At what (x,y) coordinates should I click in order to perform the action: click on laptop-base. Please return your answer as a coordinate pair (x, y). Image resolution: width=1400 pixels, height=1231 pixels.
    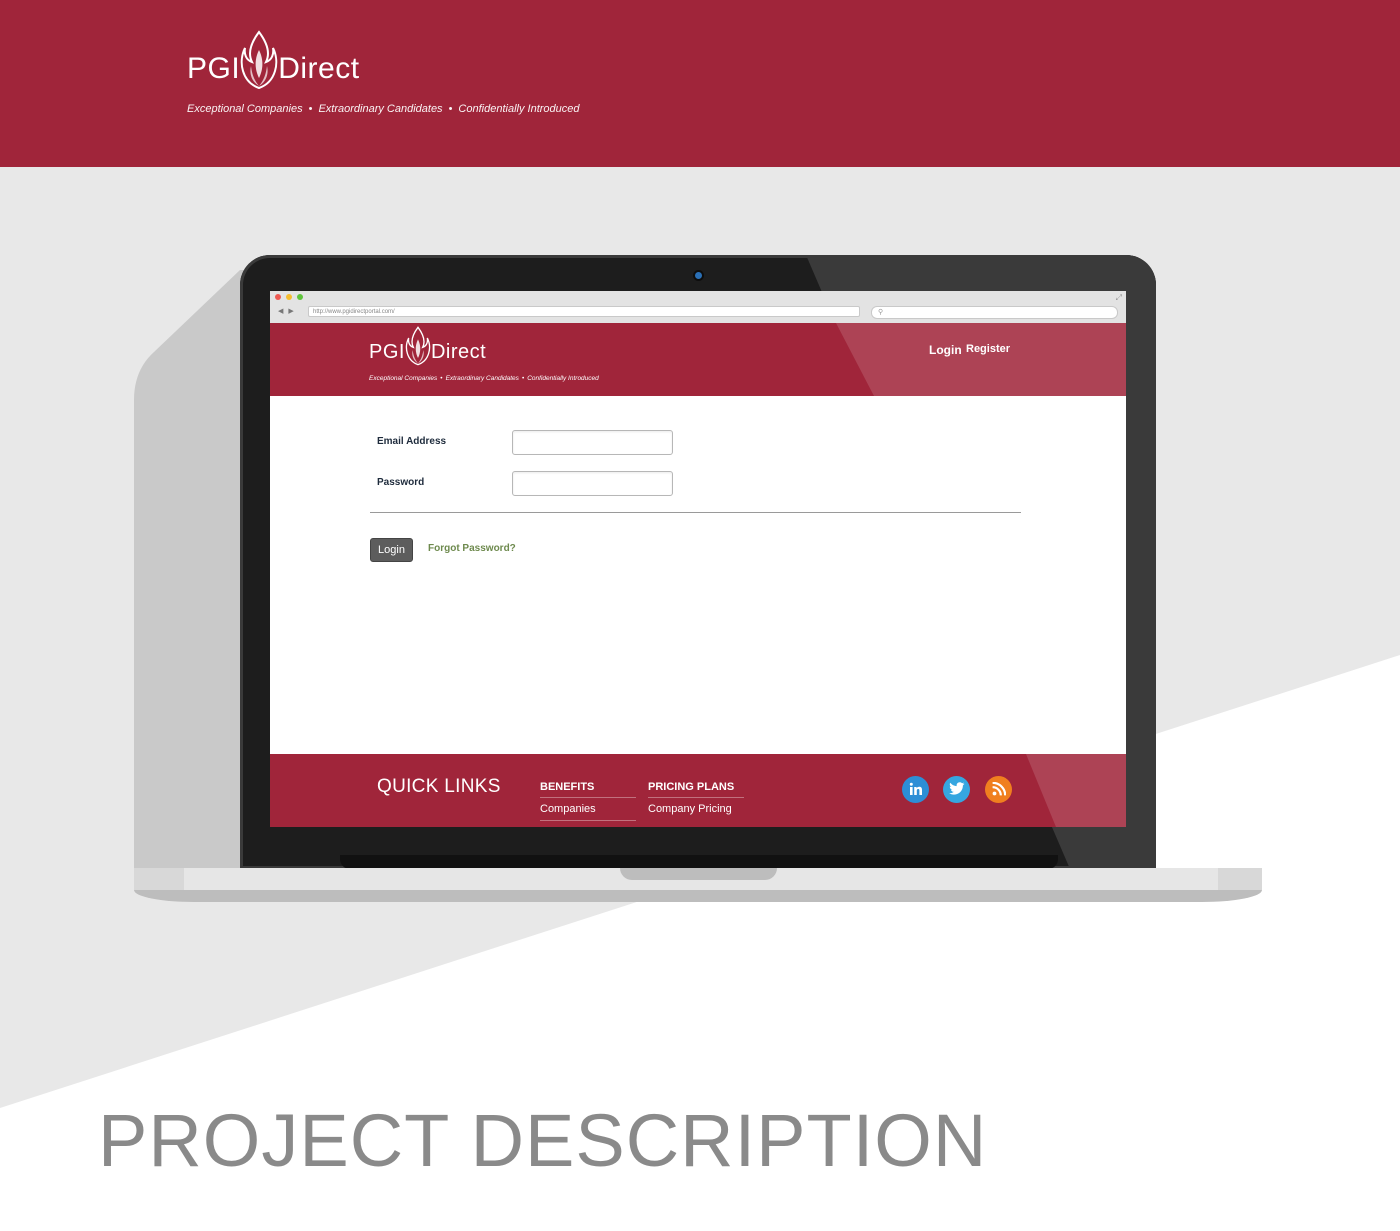
    Looking at the image, I should click on (698, 885).